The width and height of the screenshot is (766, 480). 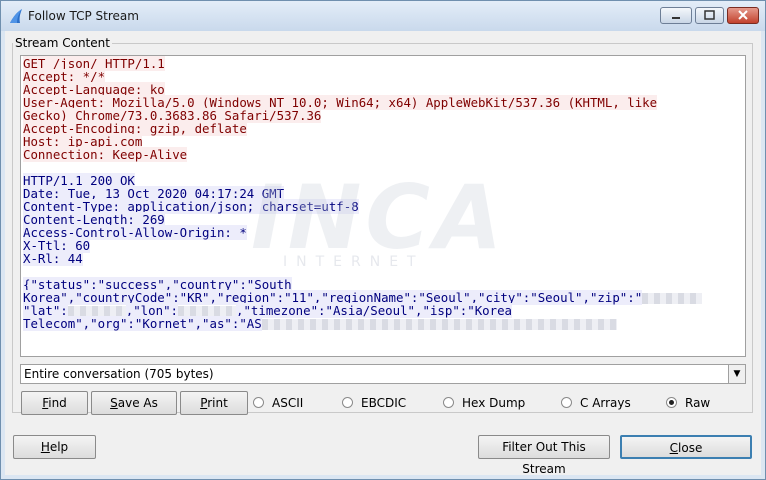 I want to click on conversation-select: Entire conversation (705 bytes) ▼, so click(x=383, y=374).